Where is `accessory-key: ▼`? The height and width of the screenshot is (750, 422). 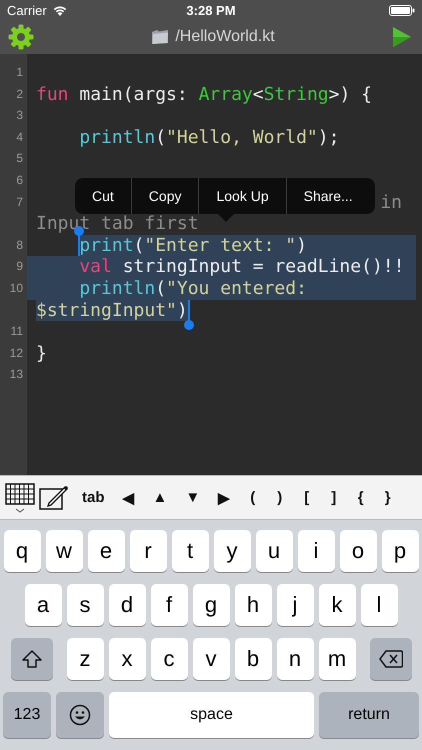
accessory-key: ▼ is located at coordinates (193, 497).